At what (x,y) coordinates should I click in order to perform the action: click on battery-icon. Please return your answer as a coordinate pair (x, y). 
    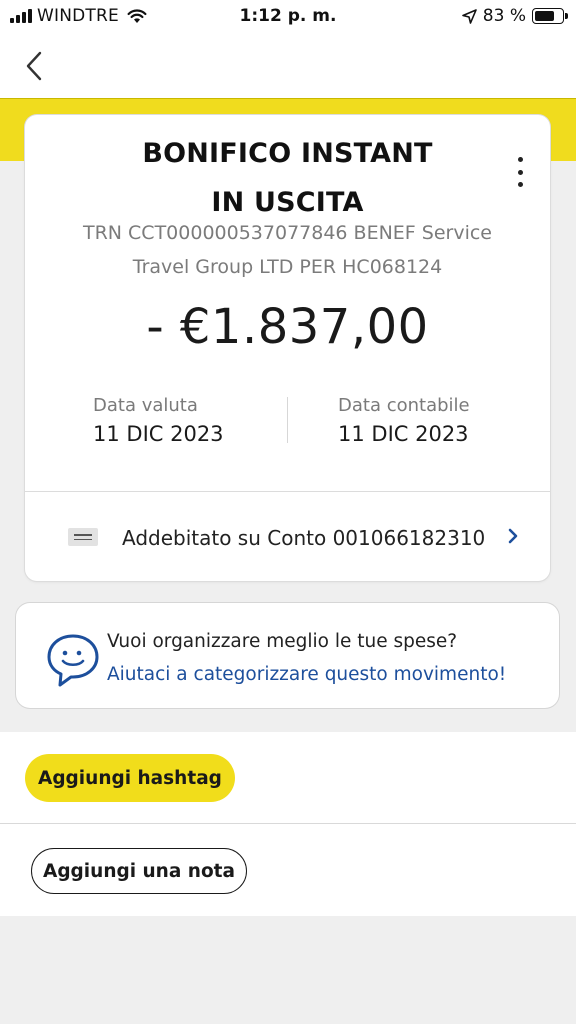
    Looking at the image, I should click on (550, 16).